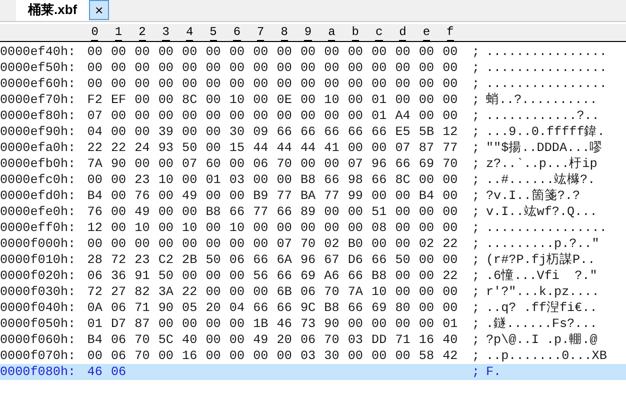  What do you see at coordinates (119, 324) in the screenshot?
I see `hex-byte: D7` at bounding box center [119, 324].